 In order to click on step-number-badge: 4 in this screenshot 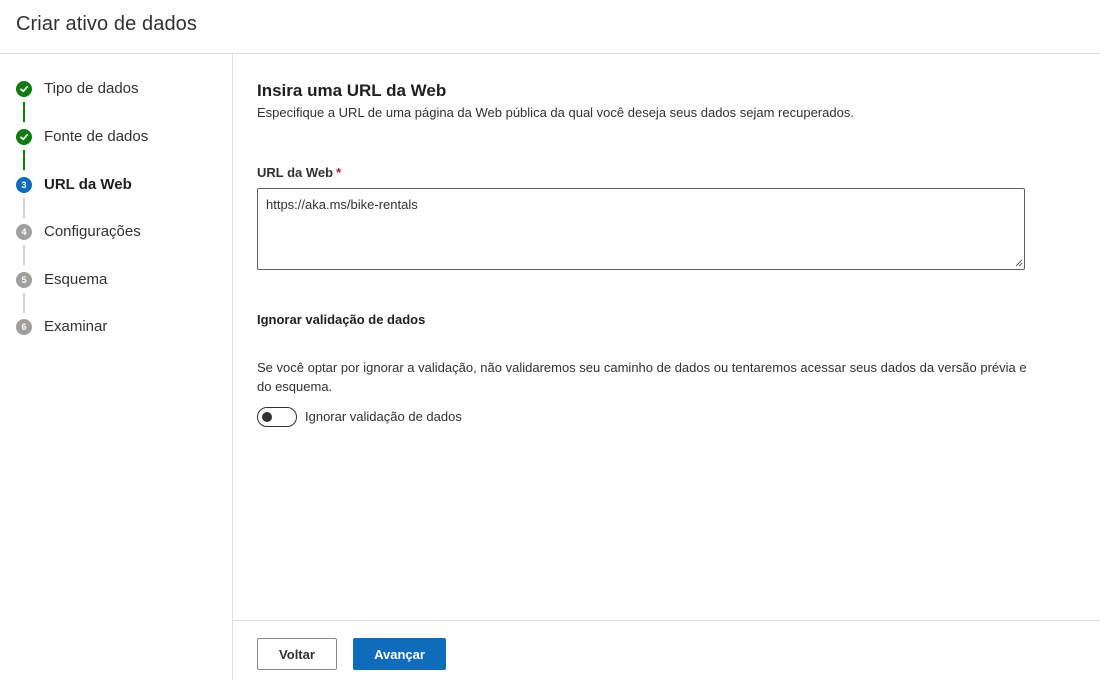, I will do `click(24, 232)`.